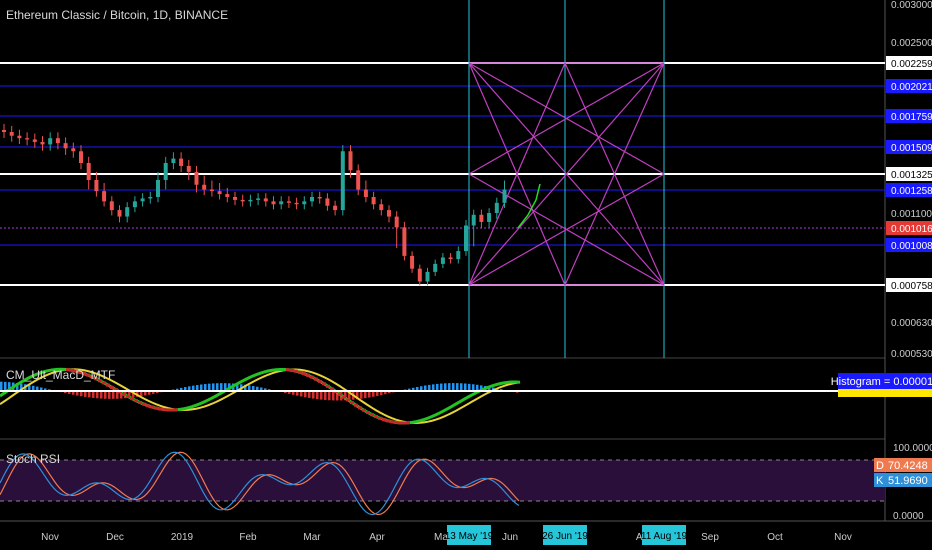  Describe the element at coordinates (911, 43) in the screenshot. I see `price-axis-label: 0.002500` at that location.